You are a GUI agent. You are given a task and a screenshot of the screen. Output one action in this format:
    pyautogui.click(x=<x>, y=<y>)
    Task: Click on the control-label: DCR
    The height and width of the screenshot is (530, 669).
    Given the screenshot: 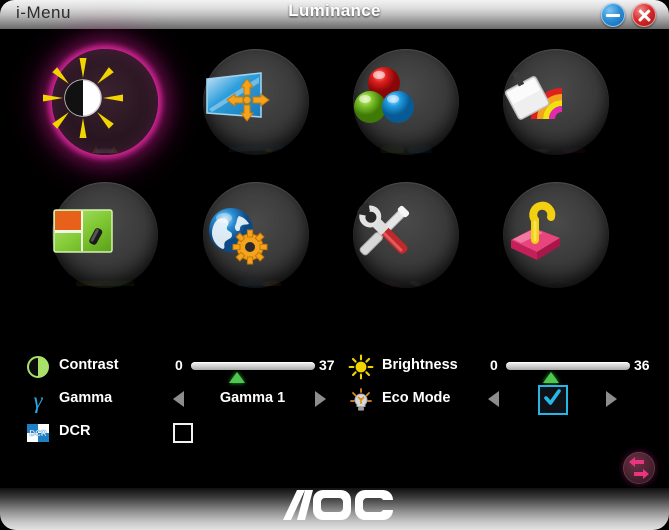 What is the action you would take?
    pyautogui.click(x=75, y=431)
    